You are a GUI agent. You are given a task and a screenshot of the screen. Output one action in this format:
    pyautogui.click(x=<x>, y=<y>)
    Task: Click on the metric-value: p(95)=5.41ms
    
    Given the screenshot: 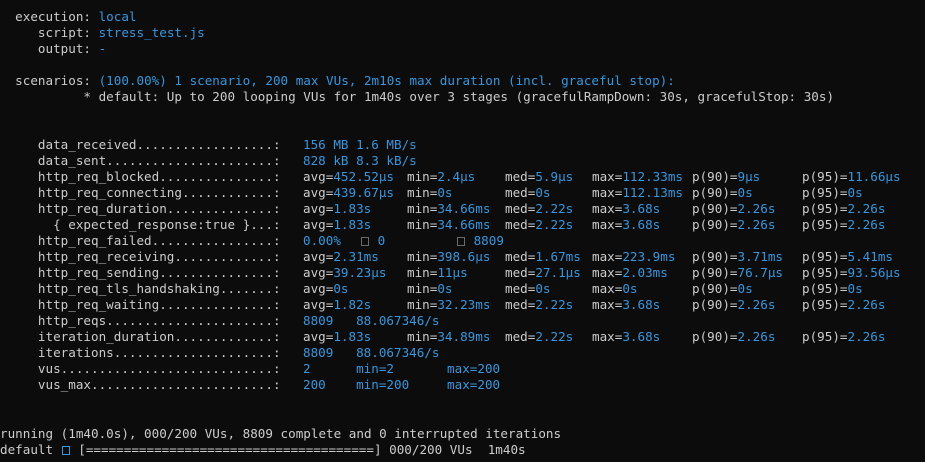 What is the action you would take?
    pyautogui.click(x=847, y=257)
    